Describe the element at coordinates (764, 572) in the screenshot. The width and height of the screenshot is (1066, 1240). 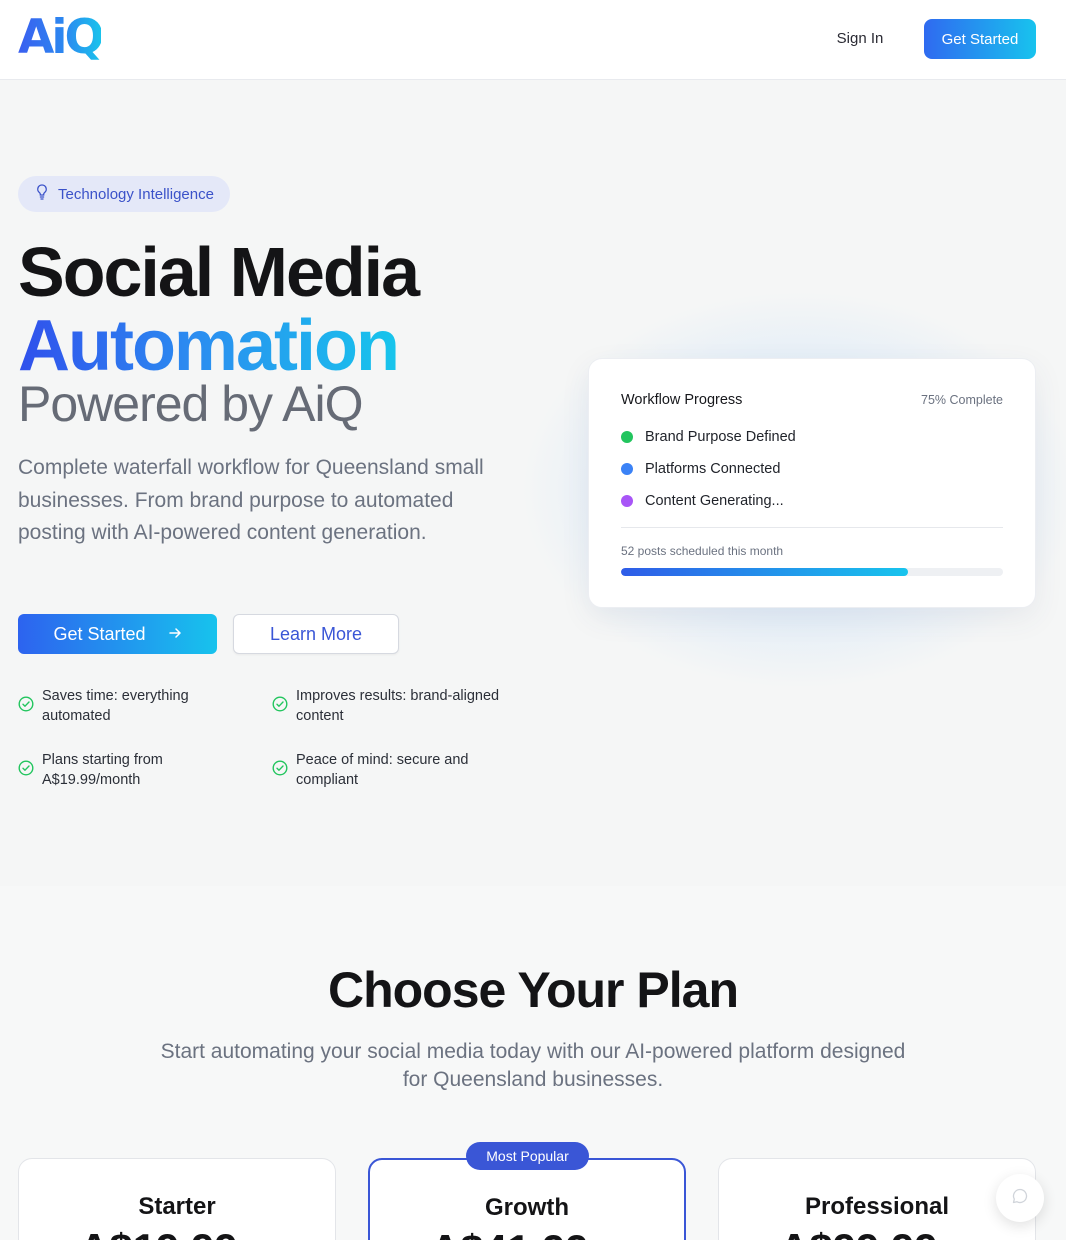
I see `progress-bar-fill` at that location.